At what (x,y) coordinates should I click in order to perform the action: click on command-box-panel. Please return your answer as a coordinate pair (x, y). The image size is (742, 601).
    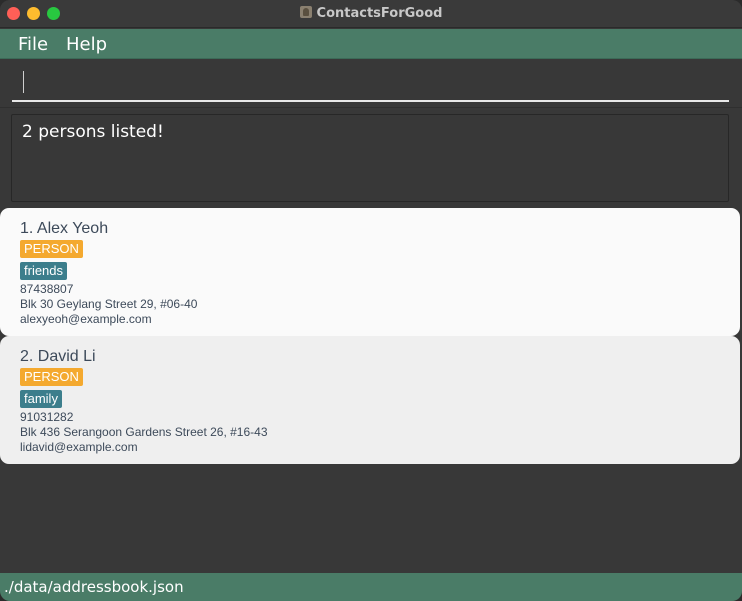
    Looking at the image, I should click on (371, 84).